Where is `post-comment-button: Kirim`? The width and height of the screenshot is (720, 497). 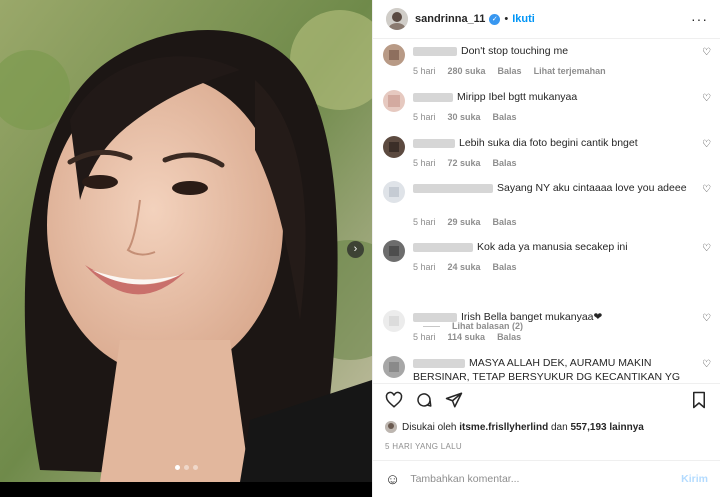 post-comment-button: Kirim is located at coordinates (694, 479).